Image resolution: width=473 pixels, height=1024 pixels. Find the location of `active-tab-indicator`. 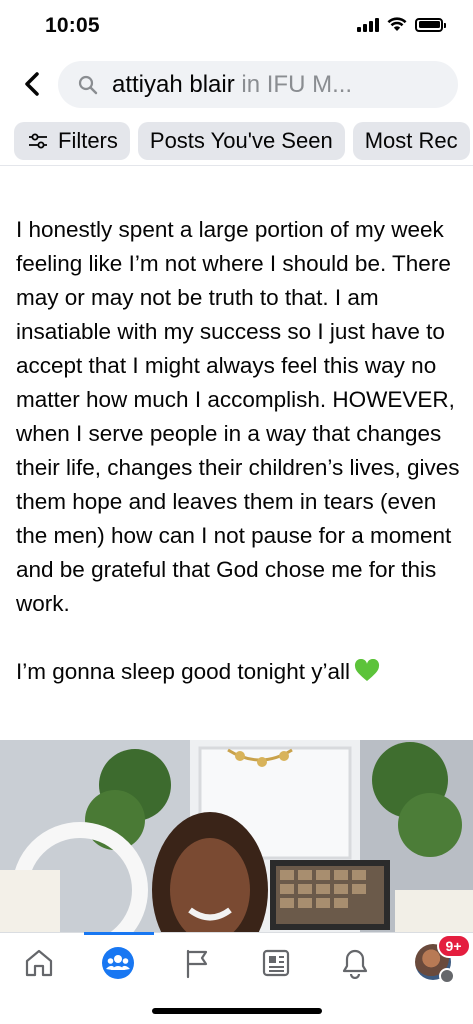

active-tab-indicator is located at coordinates (119, 933).